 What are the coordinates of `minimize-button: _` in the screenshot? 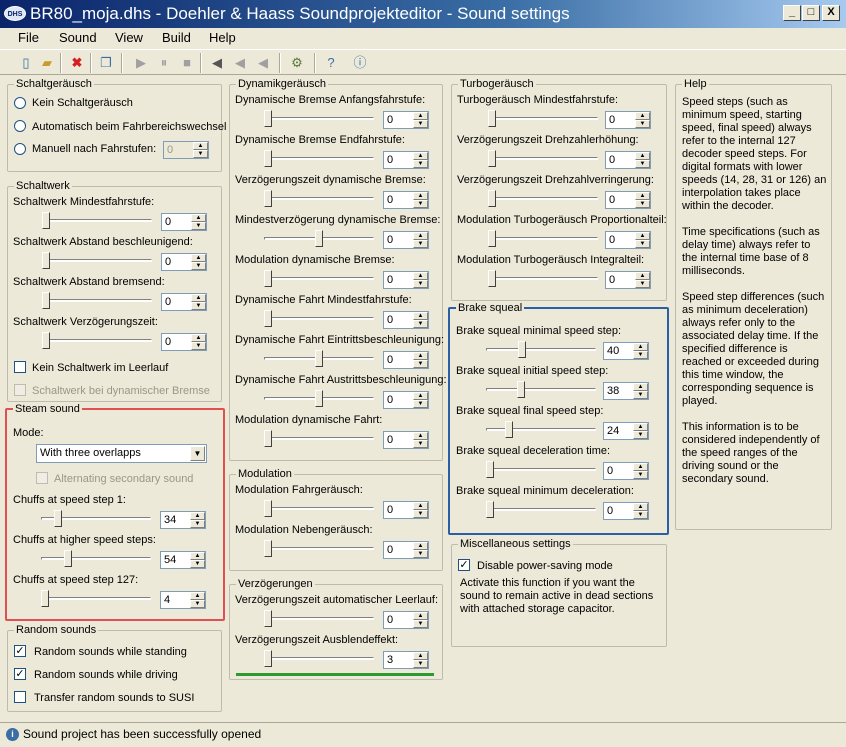 It's located at (792, 13).